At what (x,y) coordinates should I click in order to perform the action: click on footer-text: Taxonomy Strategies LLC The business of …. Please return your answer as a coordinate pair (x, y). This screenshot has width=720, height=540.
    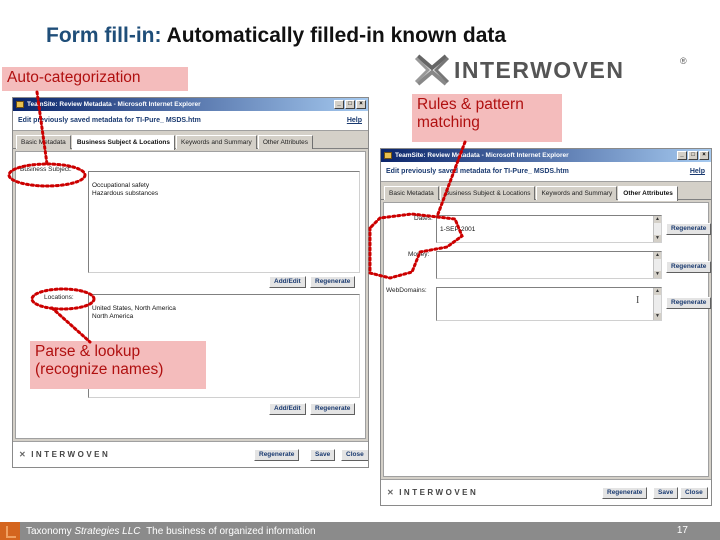
    Looking at the image, I should click on (171, 531).